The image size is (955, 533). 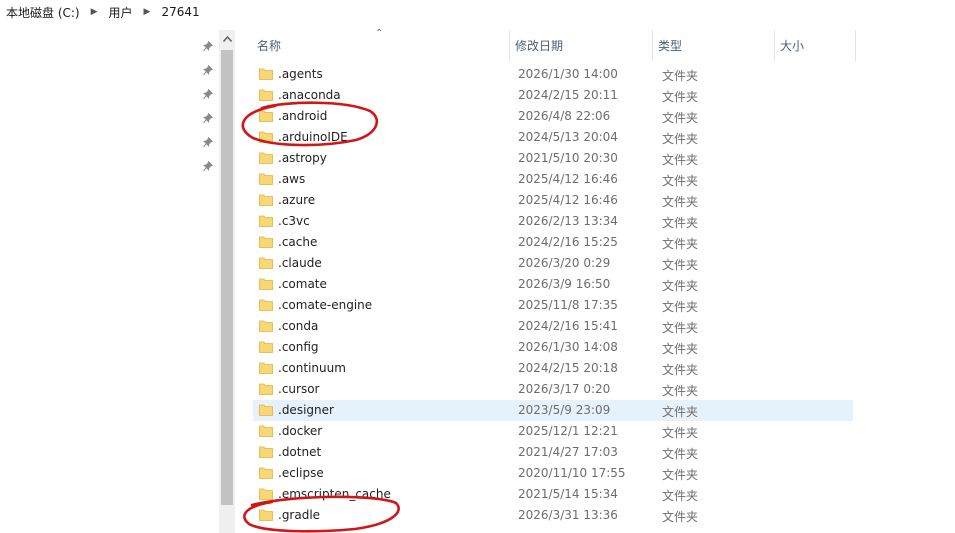 What do you see at coordinates (568, 221) in the screenshot?
I see `file-date-modified: 2026/2/13 13:34` at bounding box center [568, 221].